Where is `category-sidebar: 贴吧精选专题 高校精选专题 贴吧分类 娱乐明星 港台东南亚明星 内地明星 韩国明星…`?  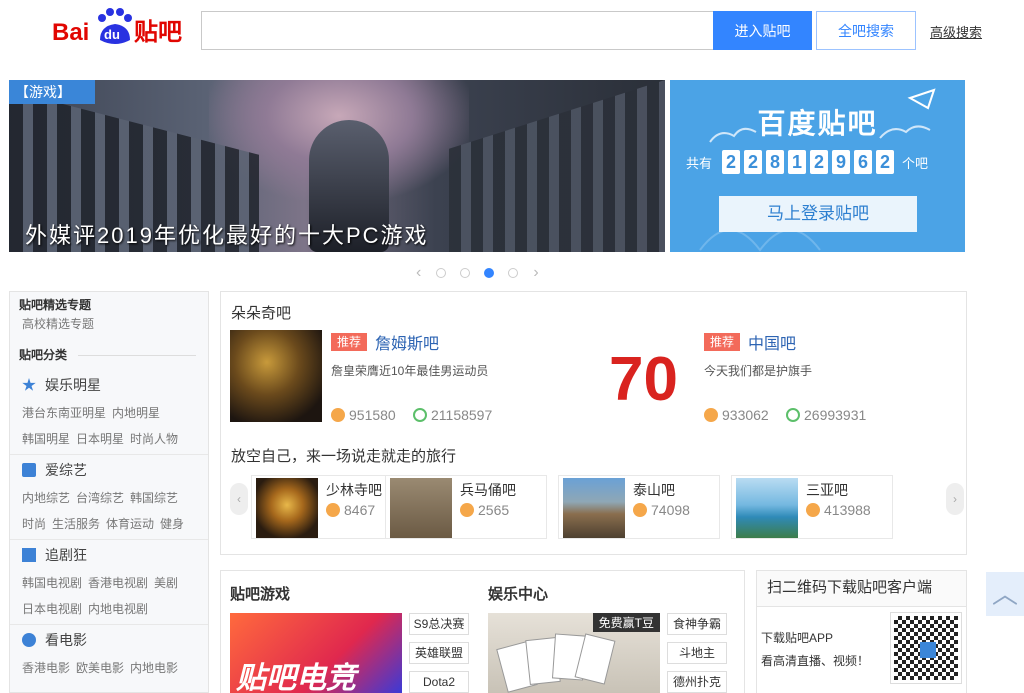
category-sidebar: 贴吧精选专题 高校精选专题 贴吧分类 娱乐明星 港台东南亚明星 内地明星 韩国明星… is located at coordinates (109, 492).